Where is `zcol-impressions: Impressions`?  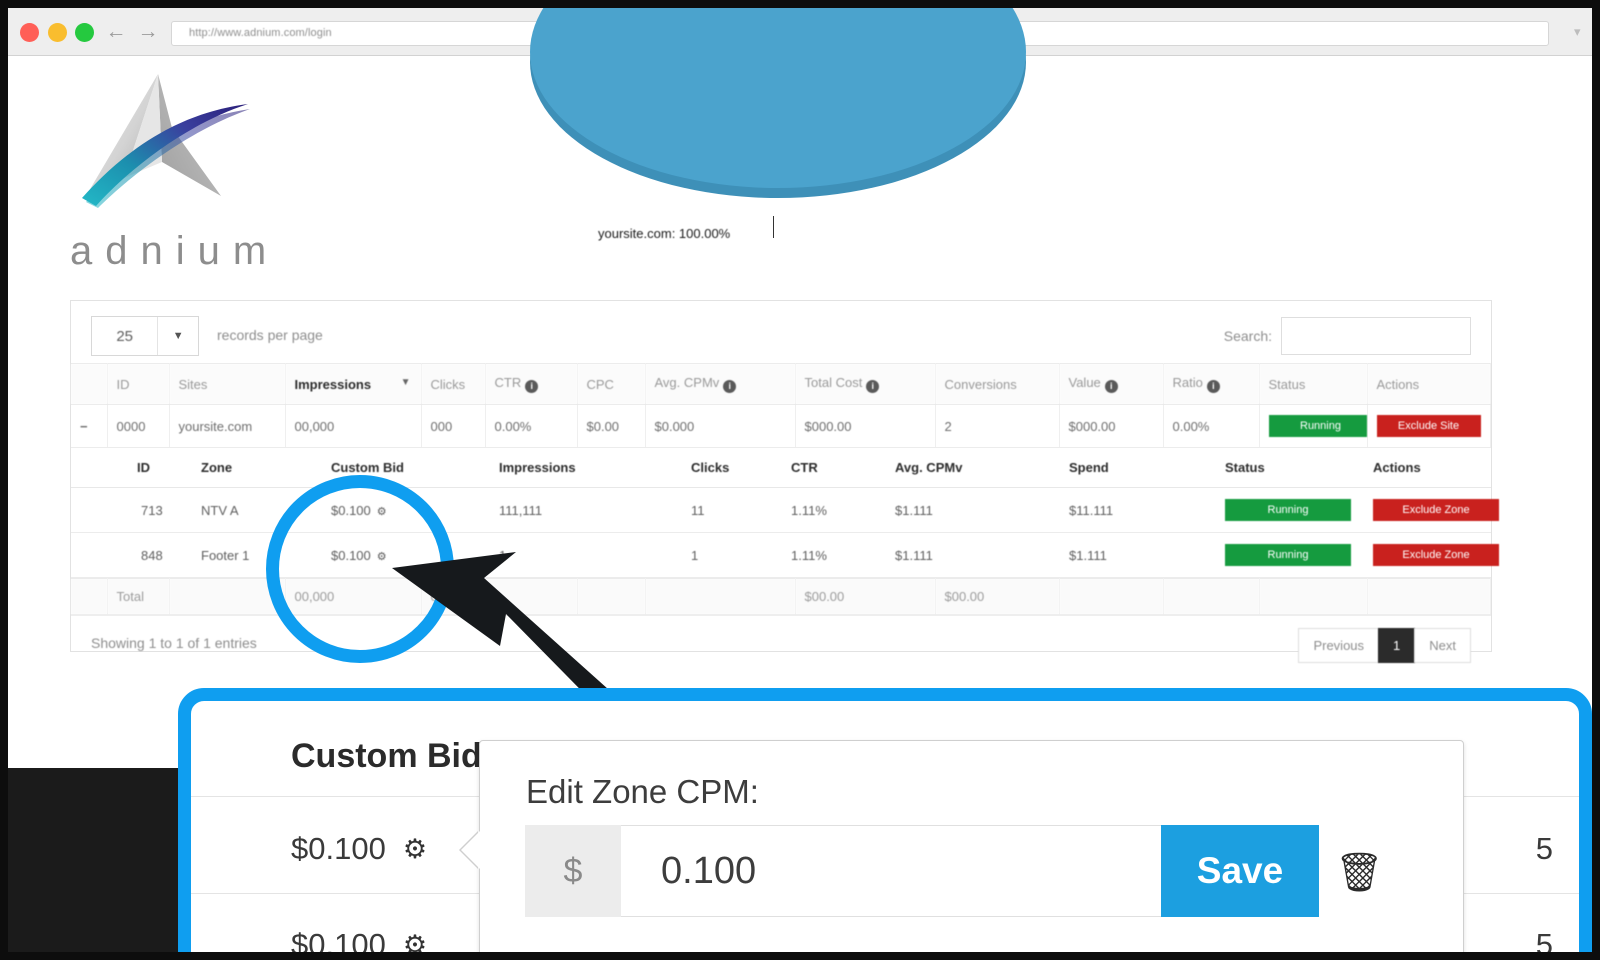 zcol-impressions: Impressions is located at coordinates (593, 468).